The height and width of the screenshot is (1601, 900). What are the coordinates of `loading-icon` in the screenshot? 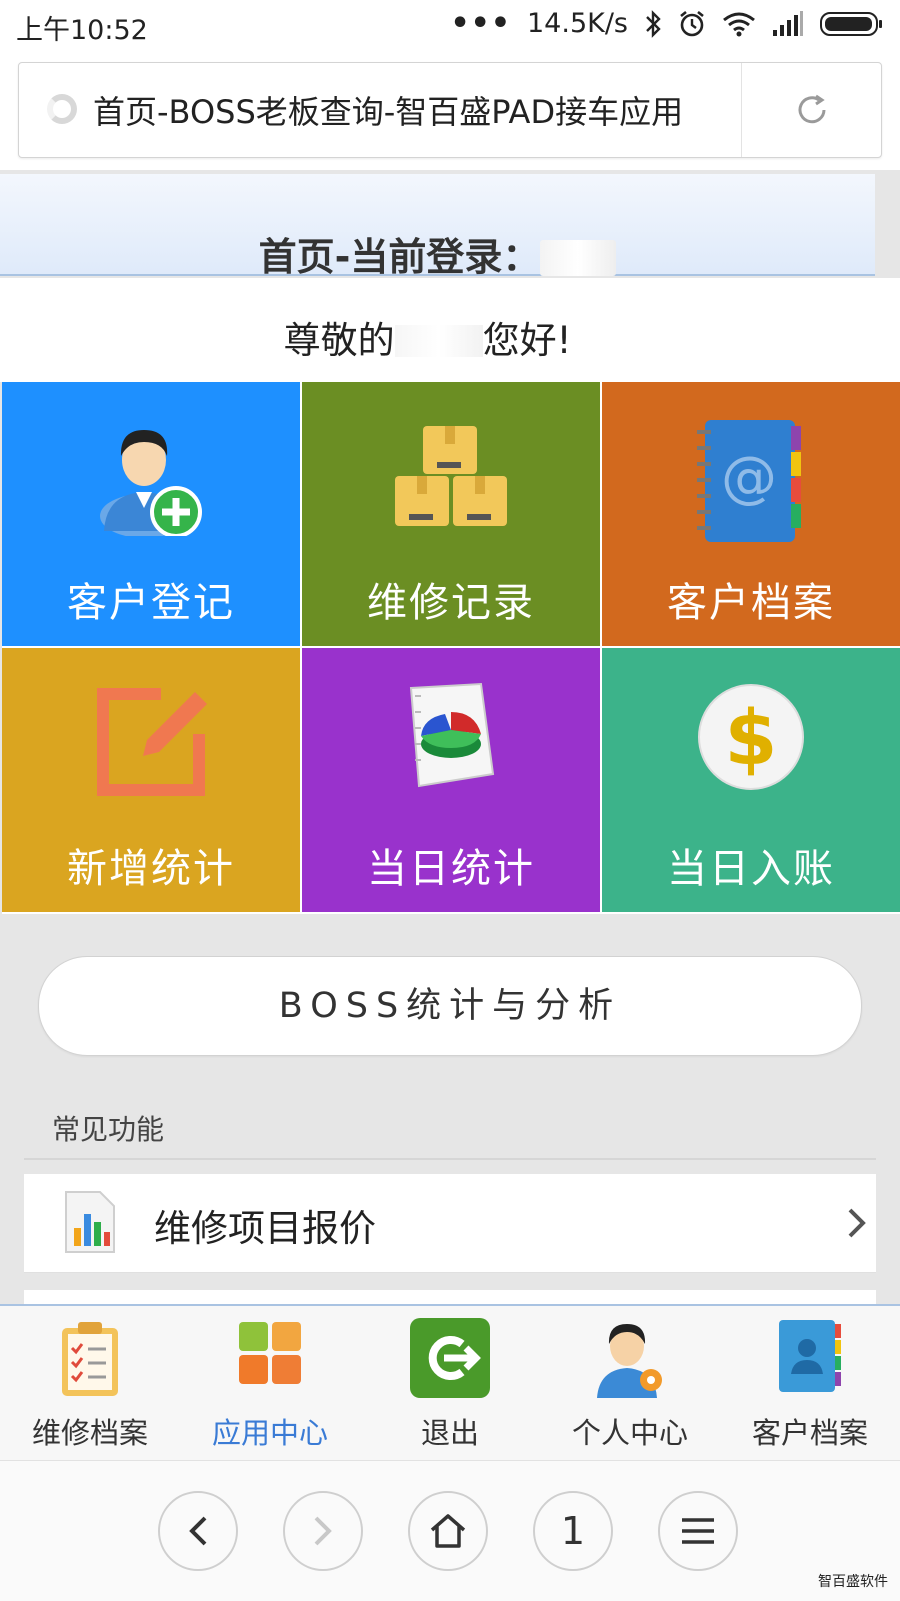 It's located at (62, 109).